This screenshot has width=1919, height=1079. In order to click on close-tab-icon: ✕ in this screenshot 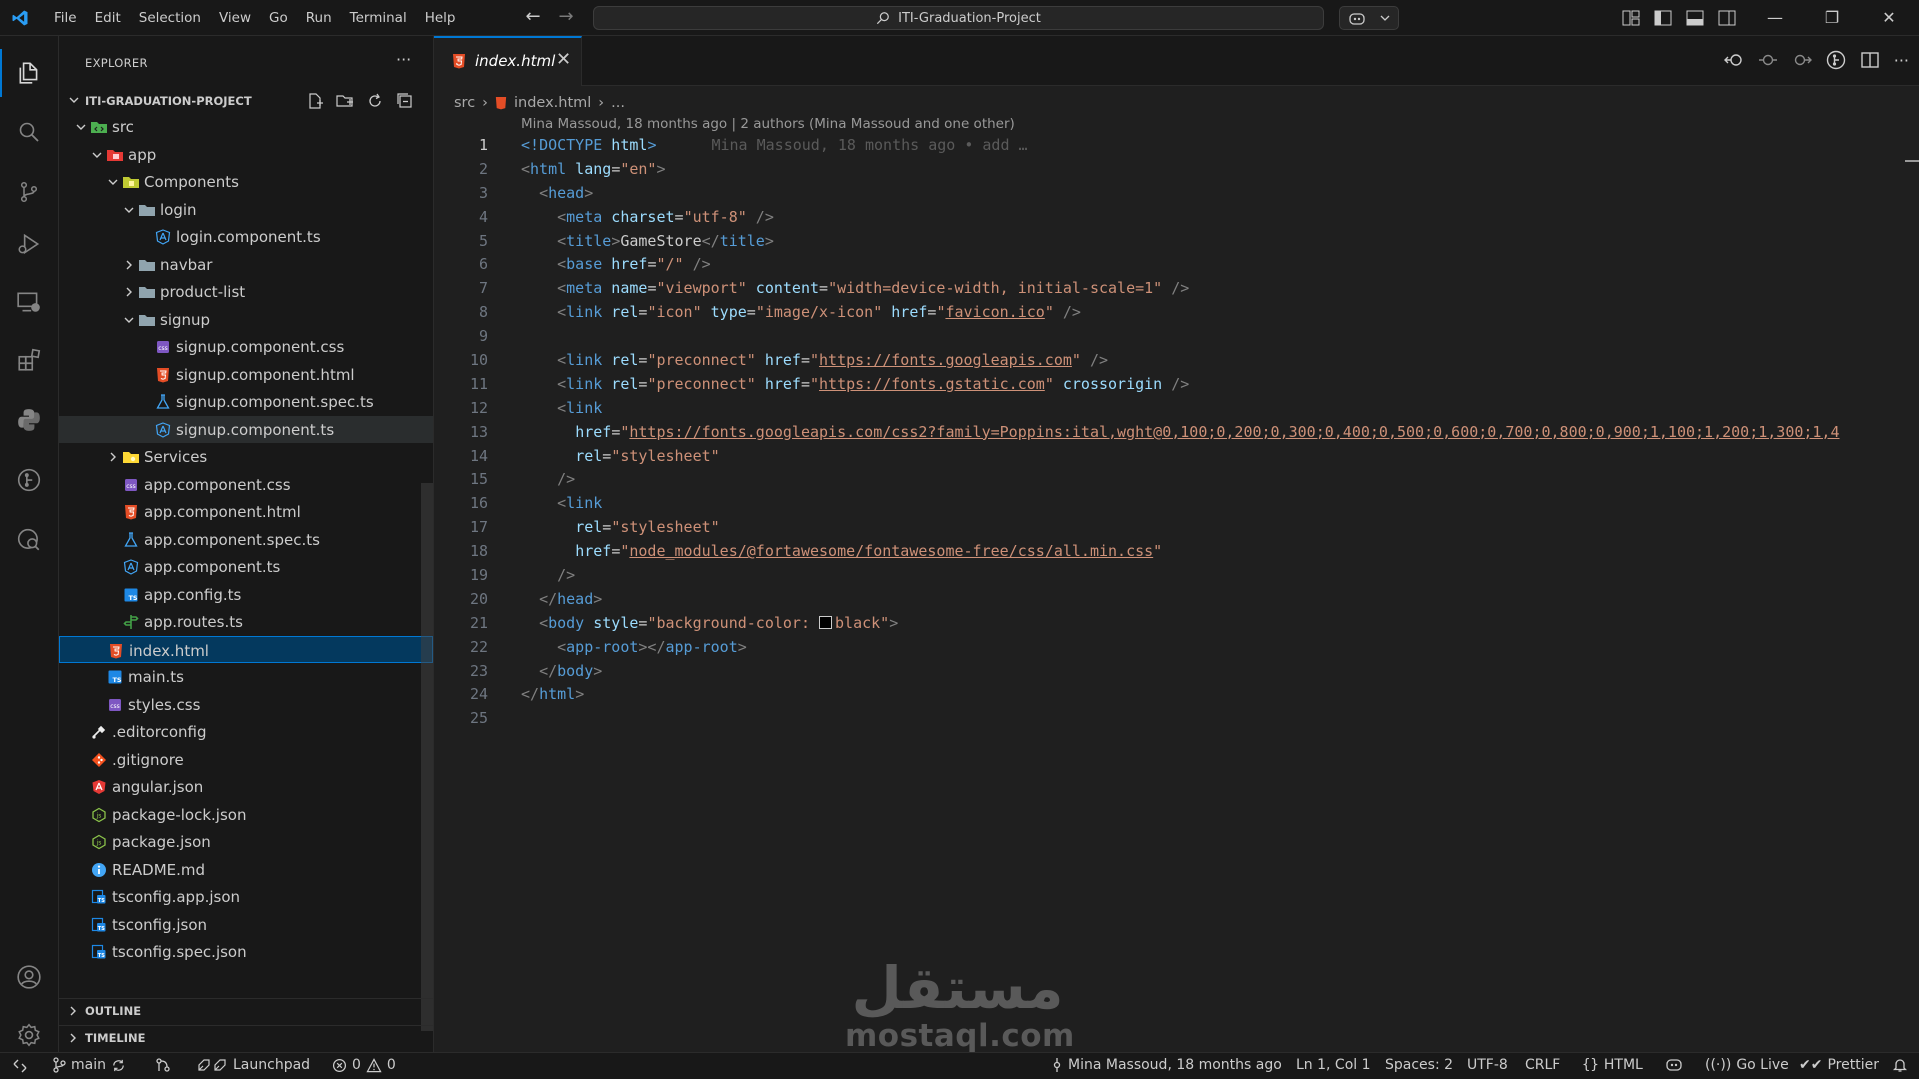, I will do `click(563, 59)`.